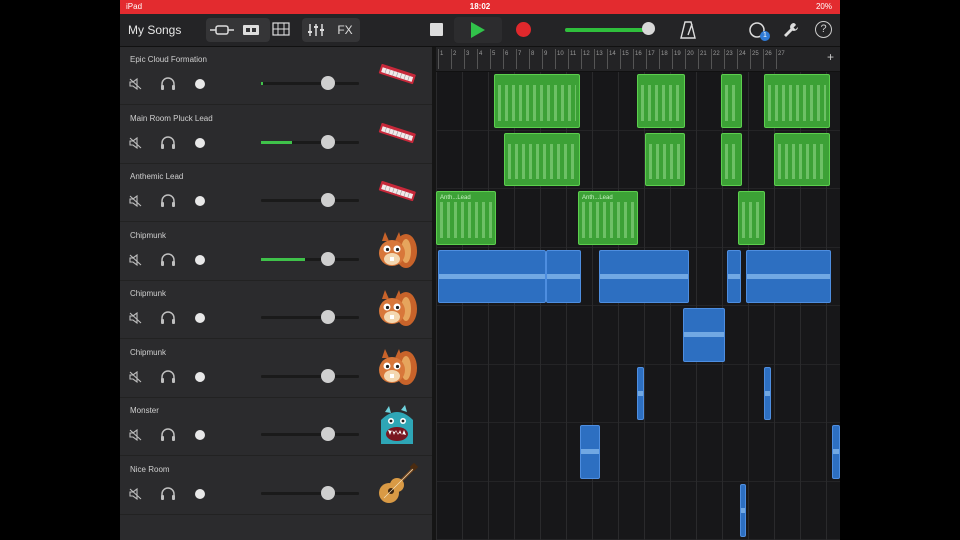  I want to click on stop-button, so click(436, 29).